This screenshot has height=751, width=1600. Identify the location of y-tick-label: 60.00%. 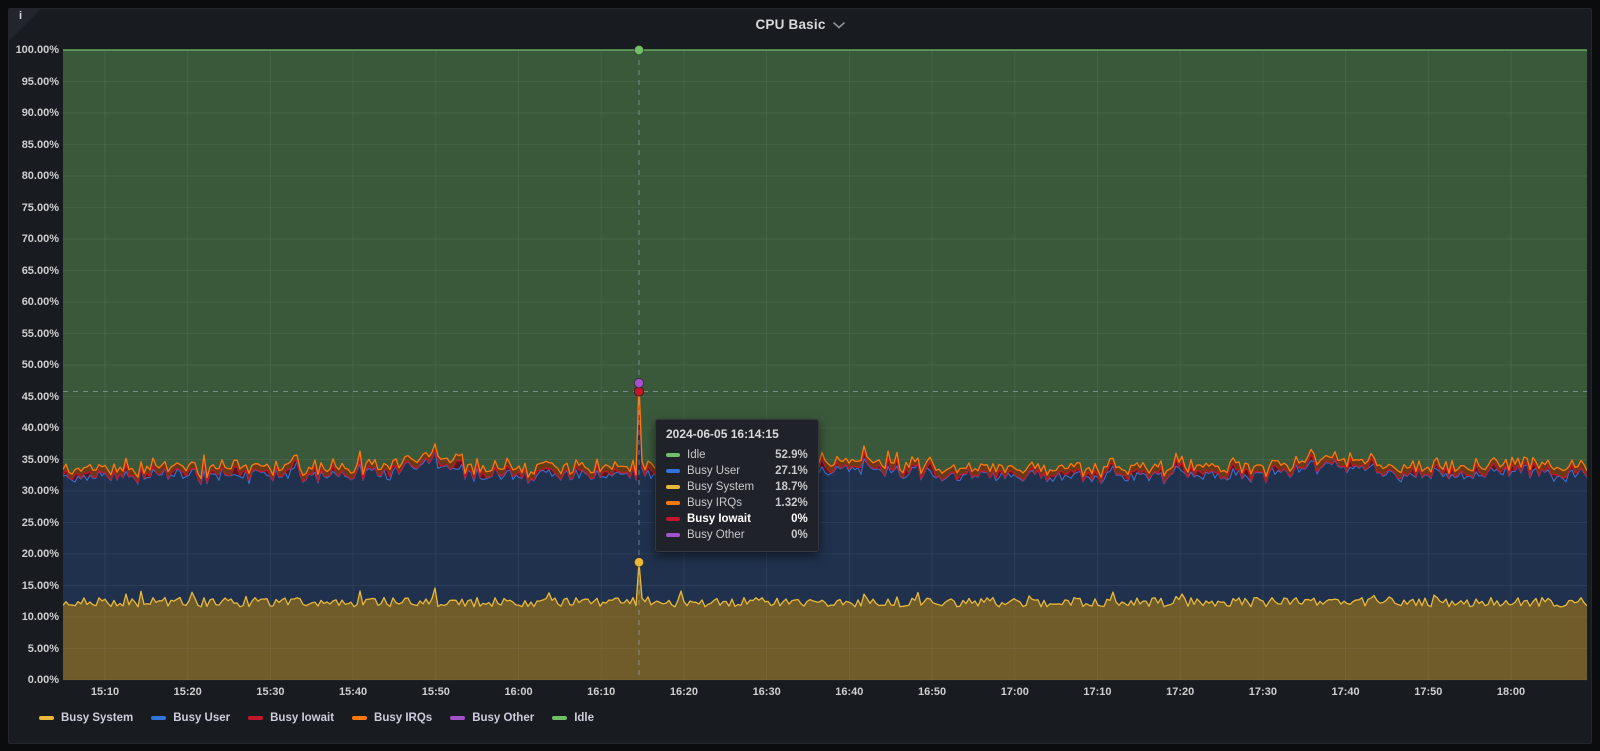
(40, 302).